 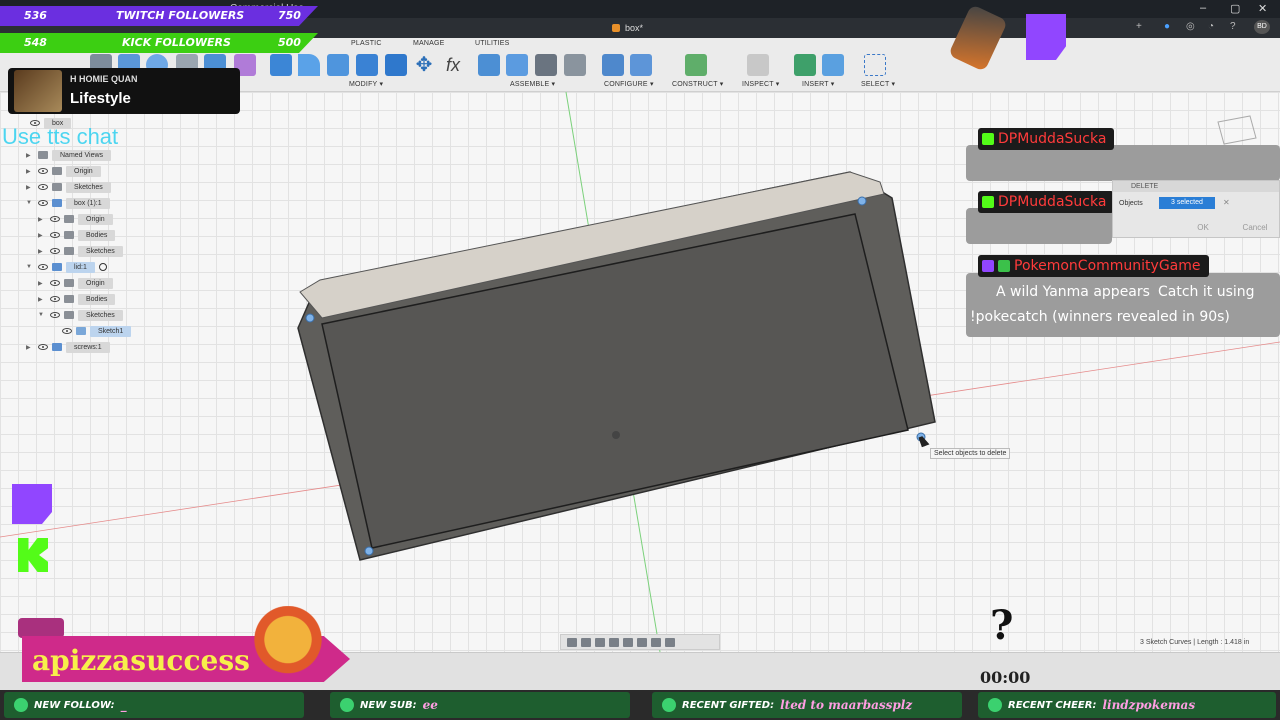 What do you see at coordinates (310, 318) in the screenshot?
I see `corner-hole` at bounding box center [310, 318].